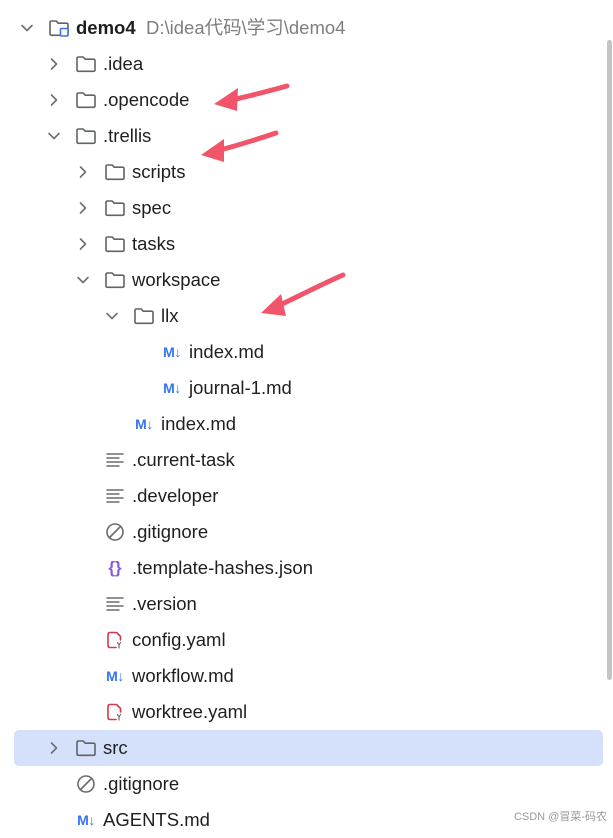 This screenshot has height=838, width=613. Describe the element at coordinates (240, 146) in the screenshot. I see `annotation-arrow-trellis-icon` at that location.